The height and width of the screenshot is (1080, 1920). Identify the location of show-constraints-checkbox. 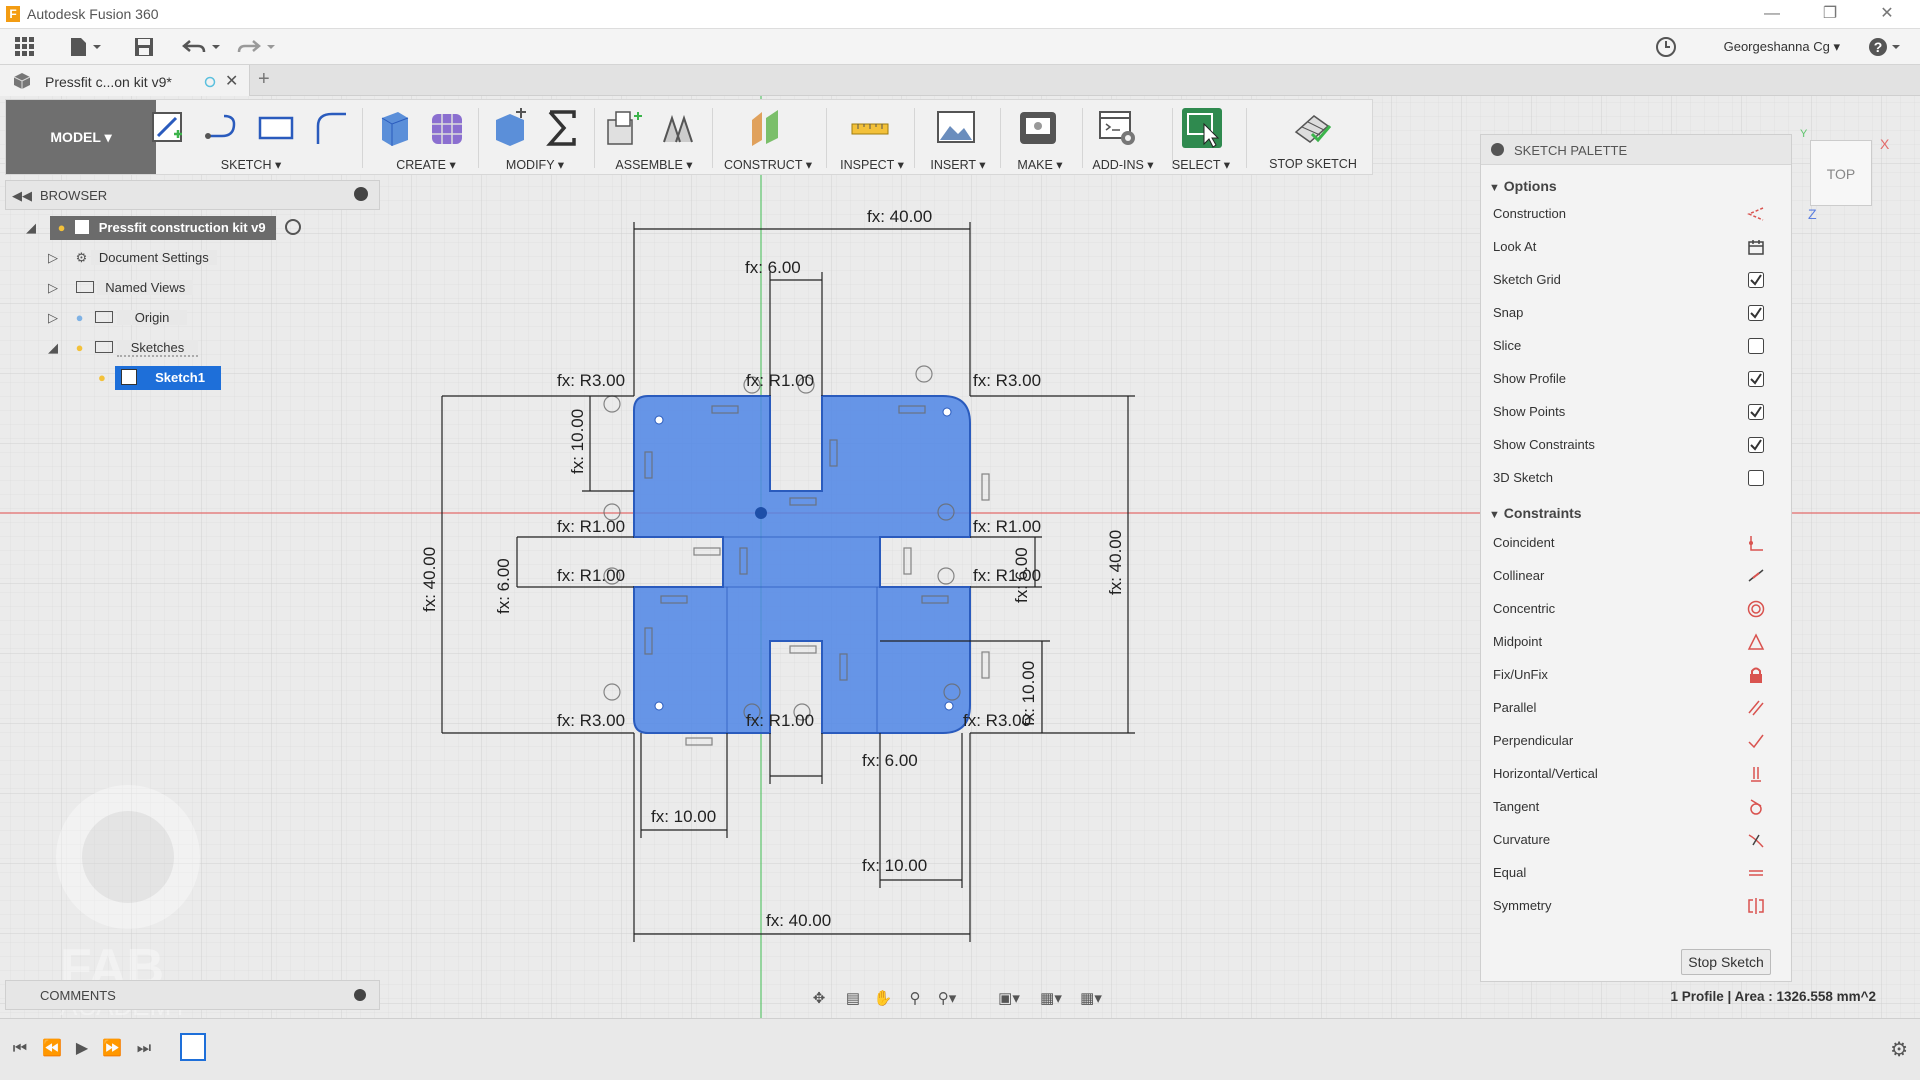
(1756, 445).